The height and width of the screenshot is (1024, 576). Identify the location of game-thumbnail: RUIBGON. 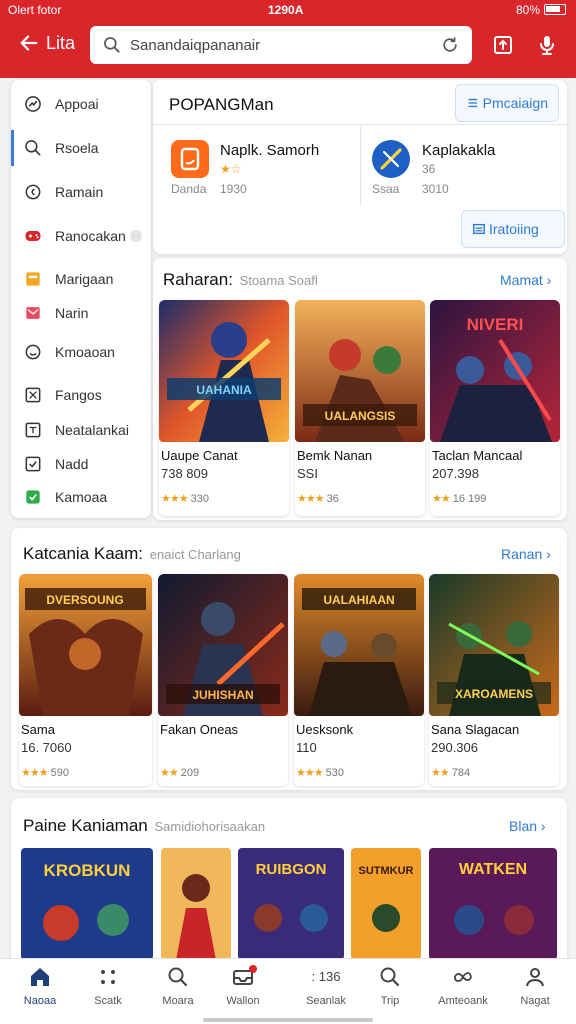
(291, 904).